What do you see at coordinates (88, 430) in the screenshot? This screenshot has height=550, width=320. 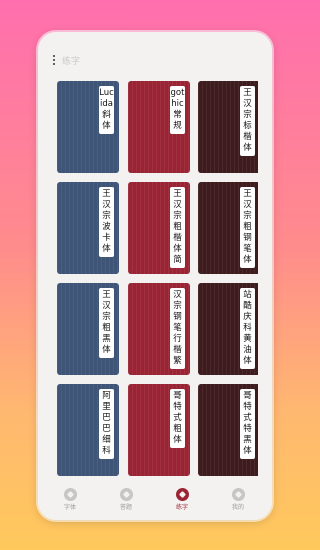 I see `font-card: 阿里巴巴细科` at bounding box center [88, 430].